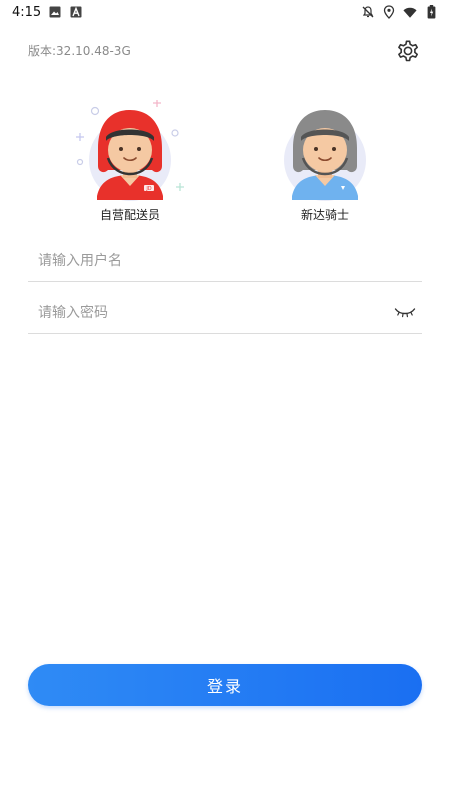 The height and width of the screenshot is (800, 450). Describe the element at coordinates (203, 313) in the screenshot. I see `password-input` at that location.